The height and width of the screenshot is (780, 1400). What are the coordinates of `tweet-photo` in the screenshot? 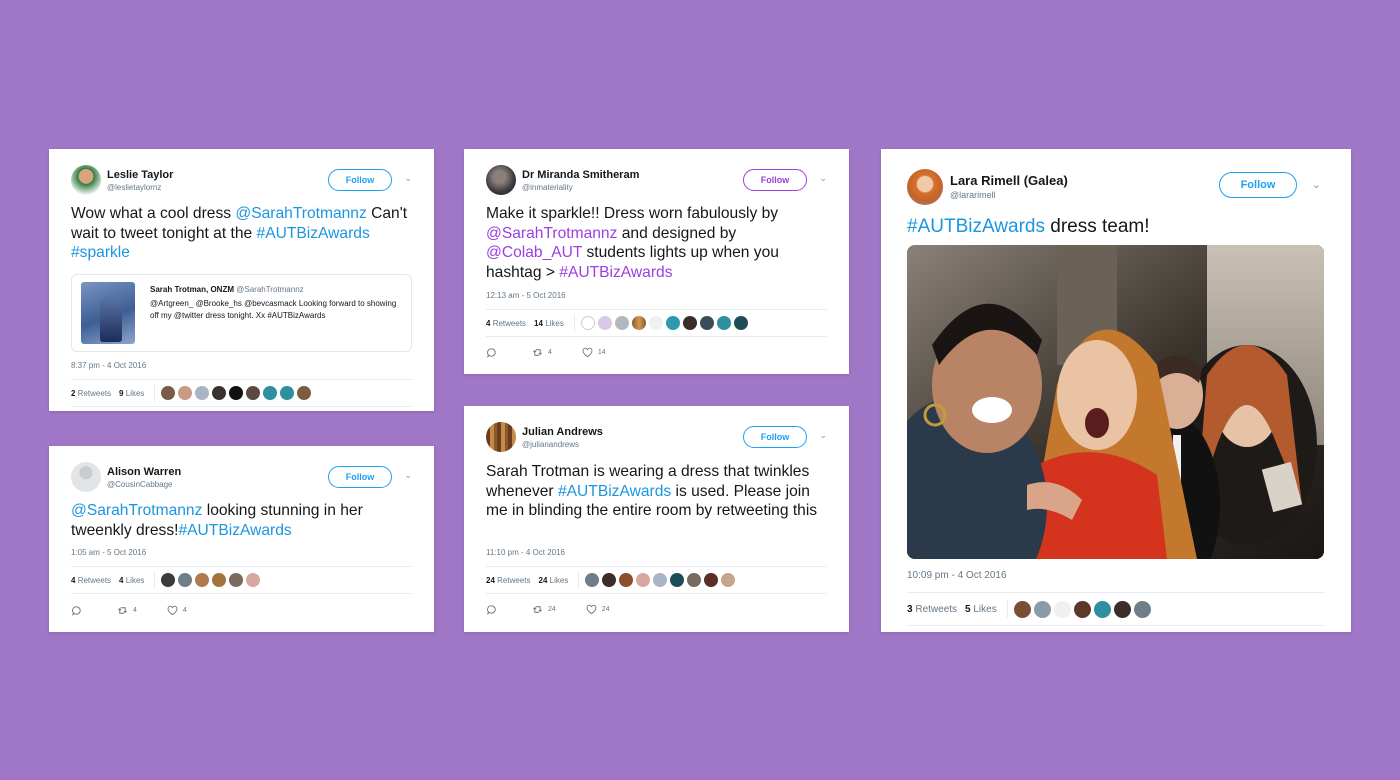 It's located at (1115, 402).